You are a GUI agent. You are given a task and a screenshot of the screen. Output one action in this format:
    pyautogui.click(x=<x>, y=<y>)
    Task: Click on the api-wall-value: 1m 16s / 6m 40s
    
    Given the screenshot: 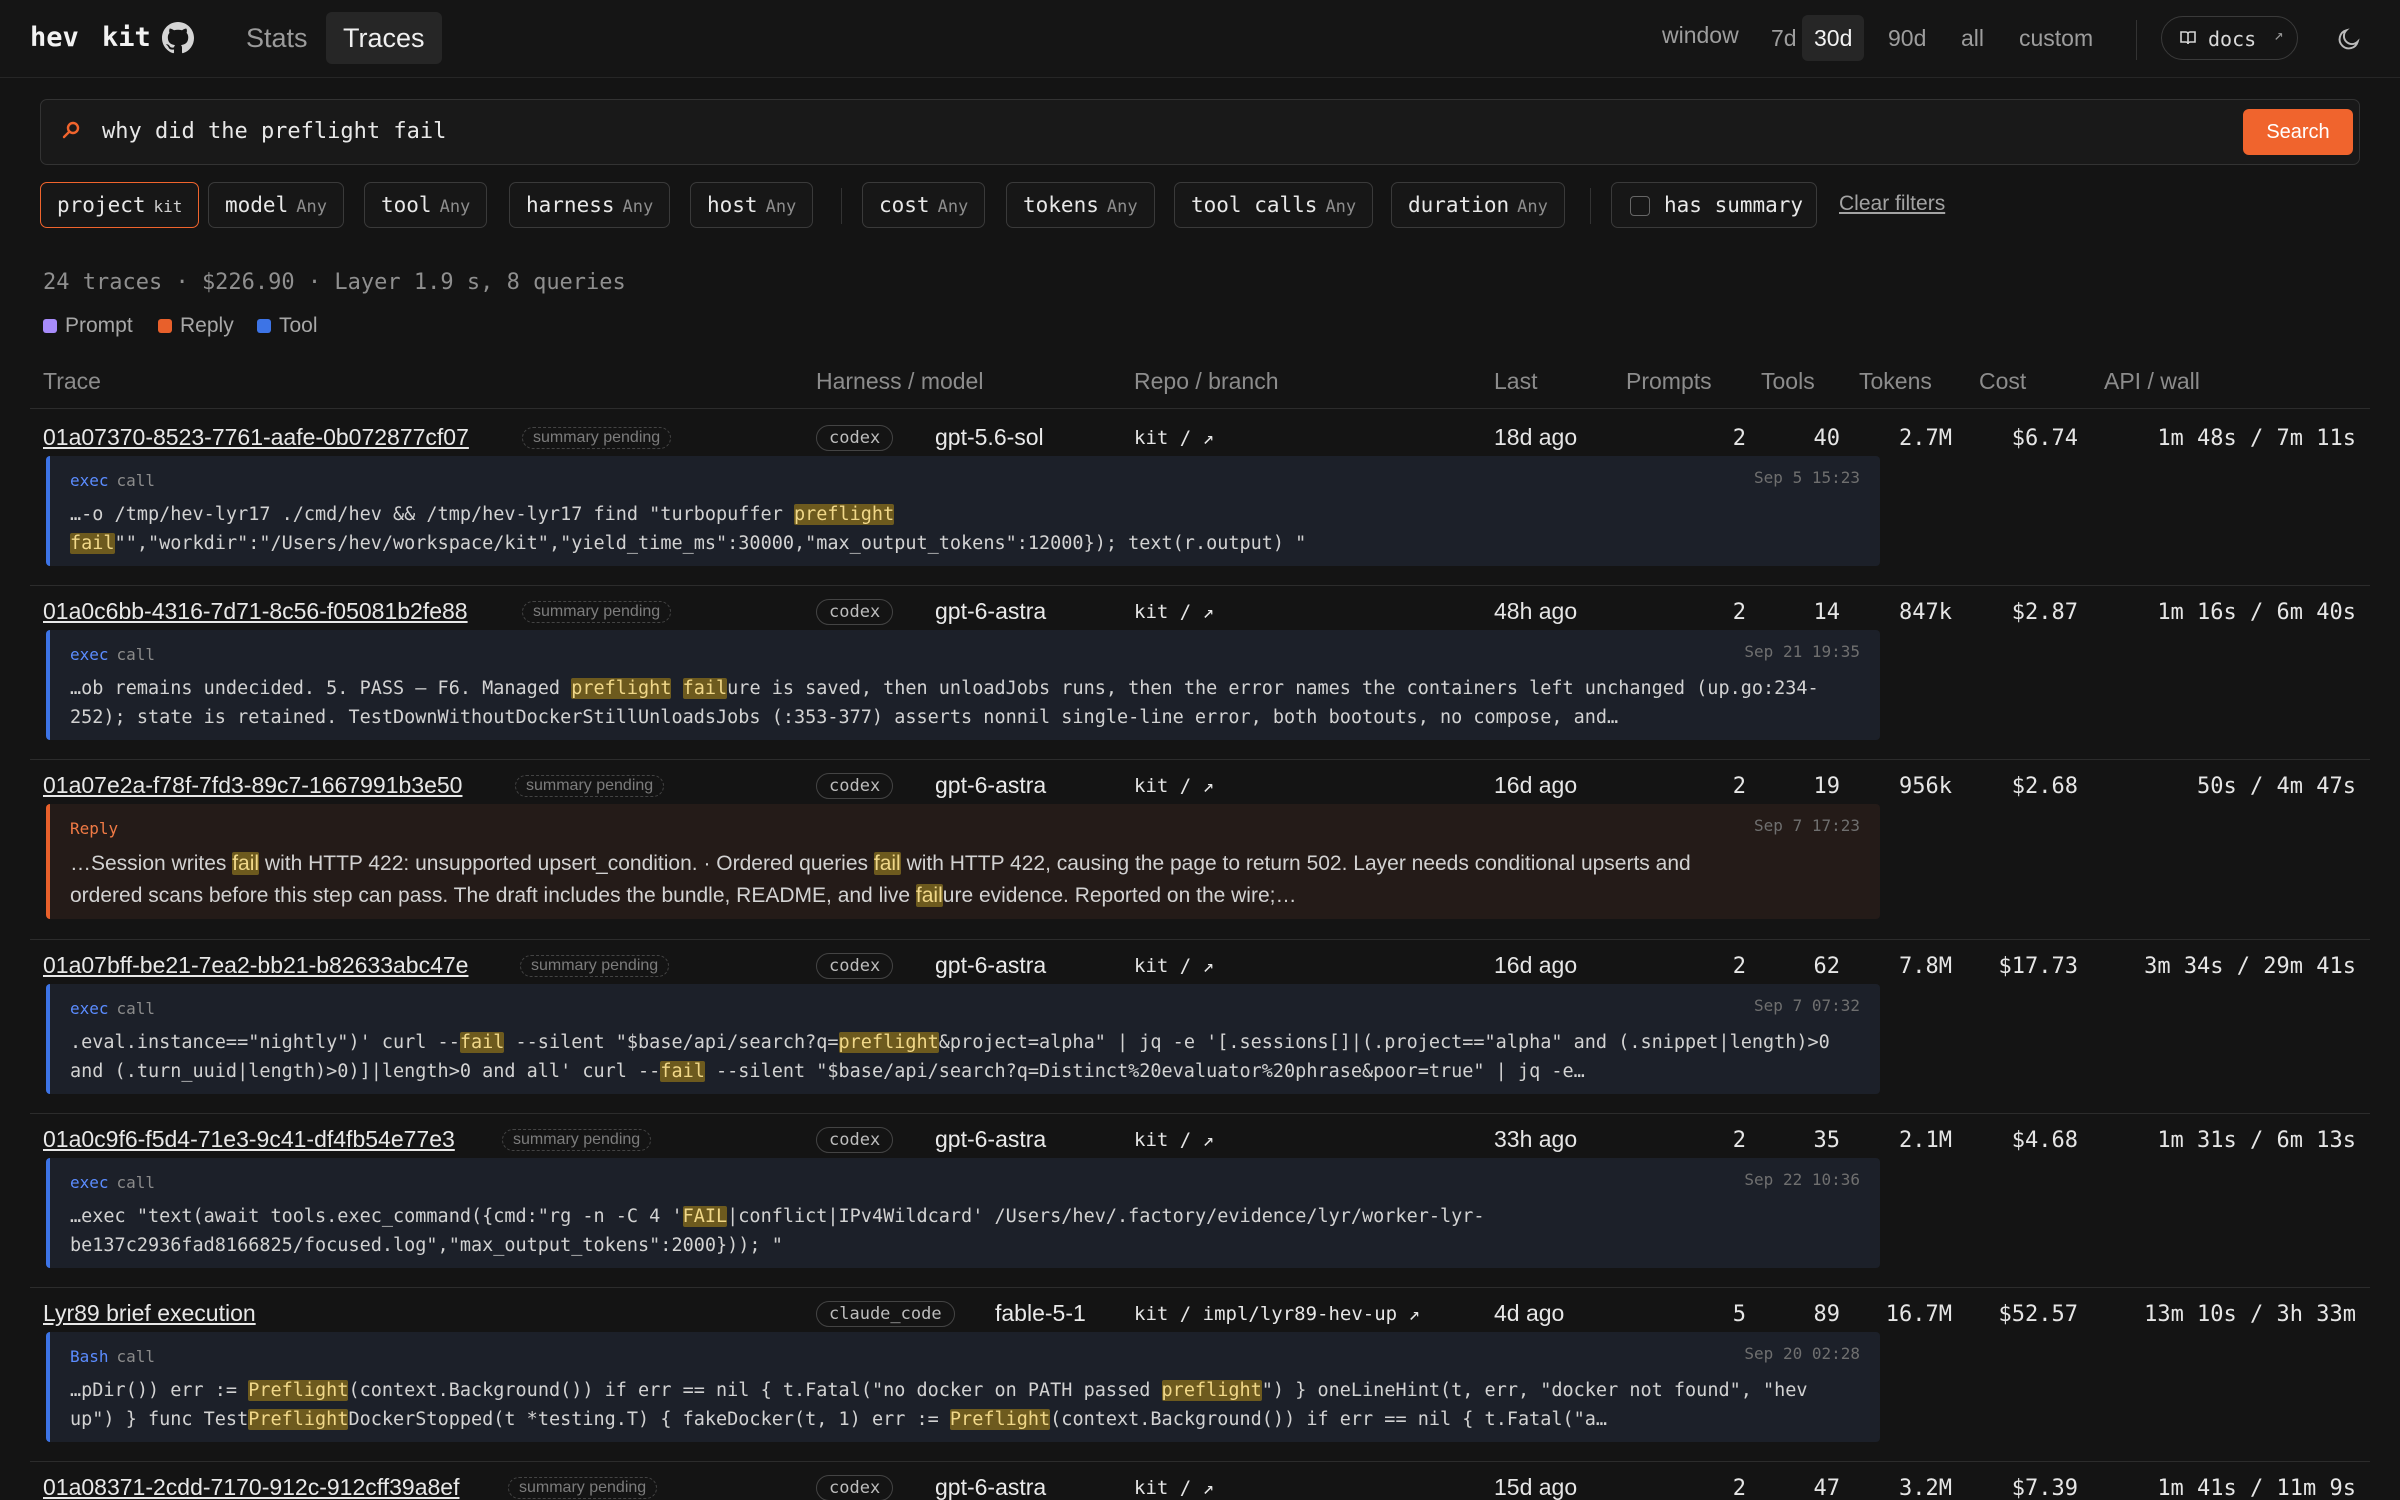 What is the action you would take?
    pyautogui.click(x=2256, y=612)
    